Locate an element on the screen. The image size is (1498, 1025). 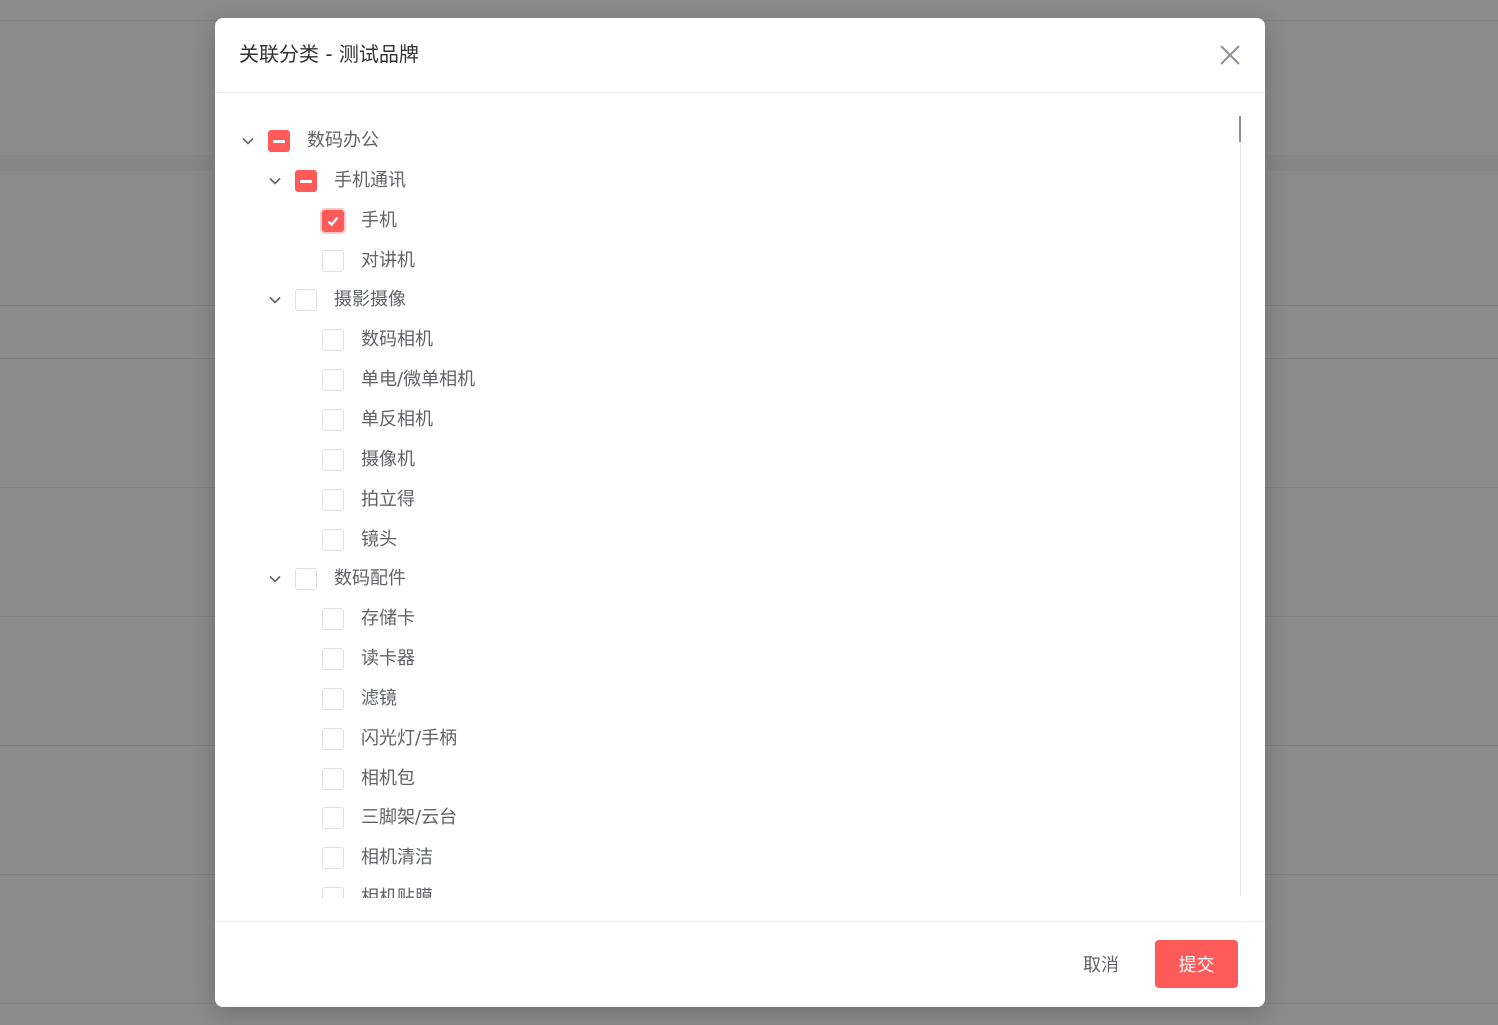
tree-node: 相机贴膜 is located at coordinates (780, 888).